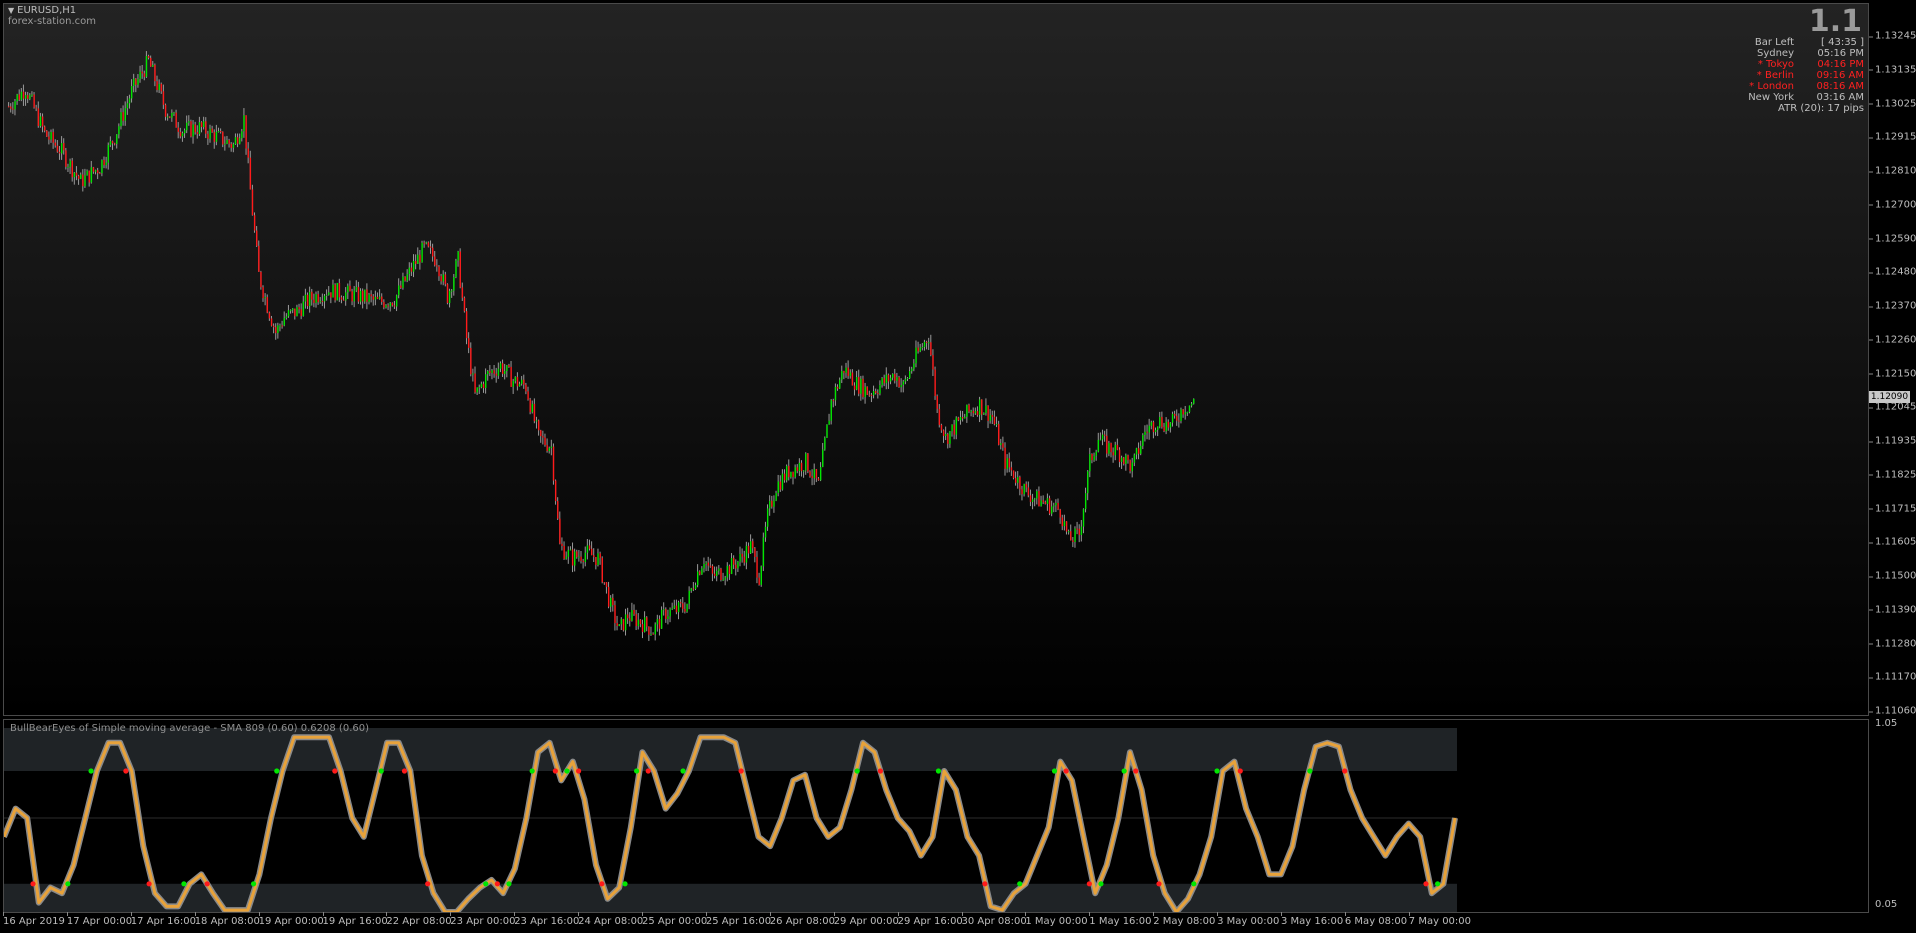  What do you see at coordinates (1892, 373) in the screenshot?
I see `price-tick: 1.12150` at bounding box center [1892, 373].